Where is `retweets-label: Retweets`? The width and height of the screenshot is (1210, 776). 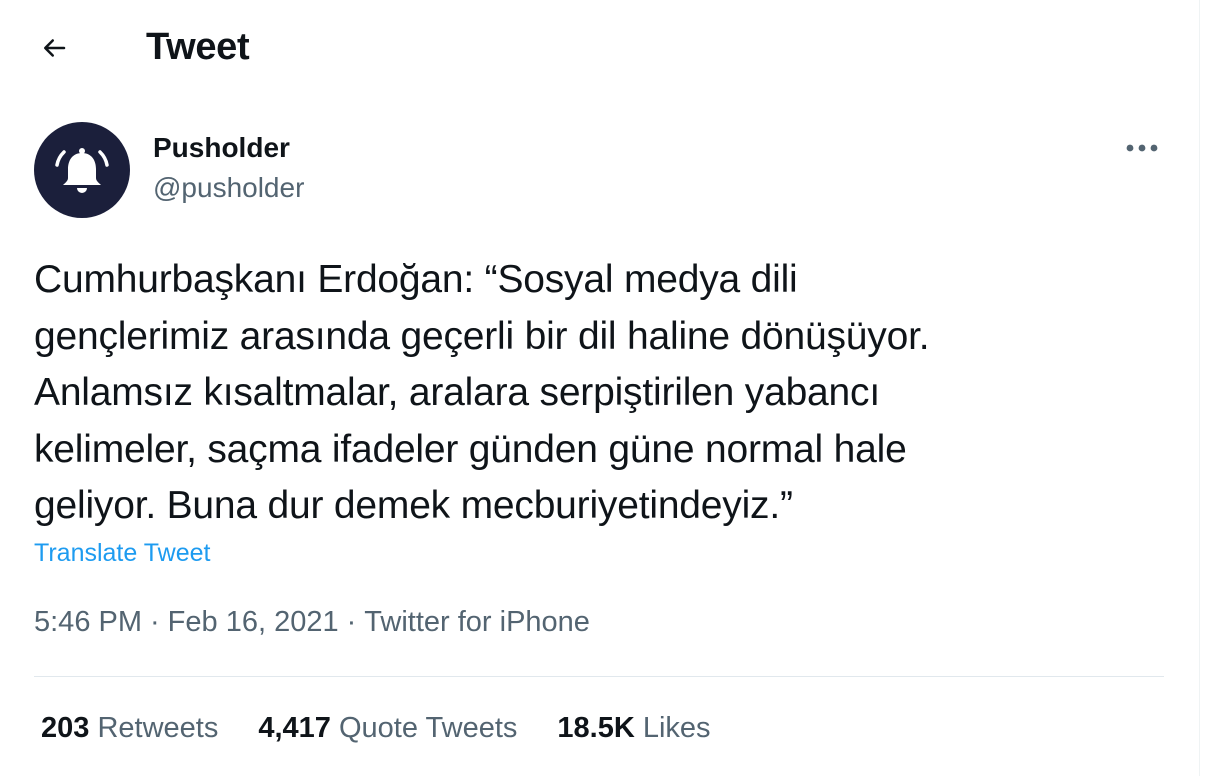 retweets-label: Retweets is located at coordinates (158, 728).